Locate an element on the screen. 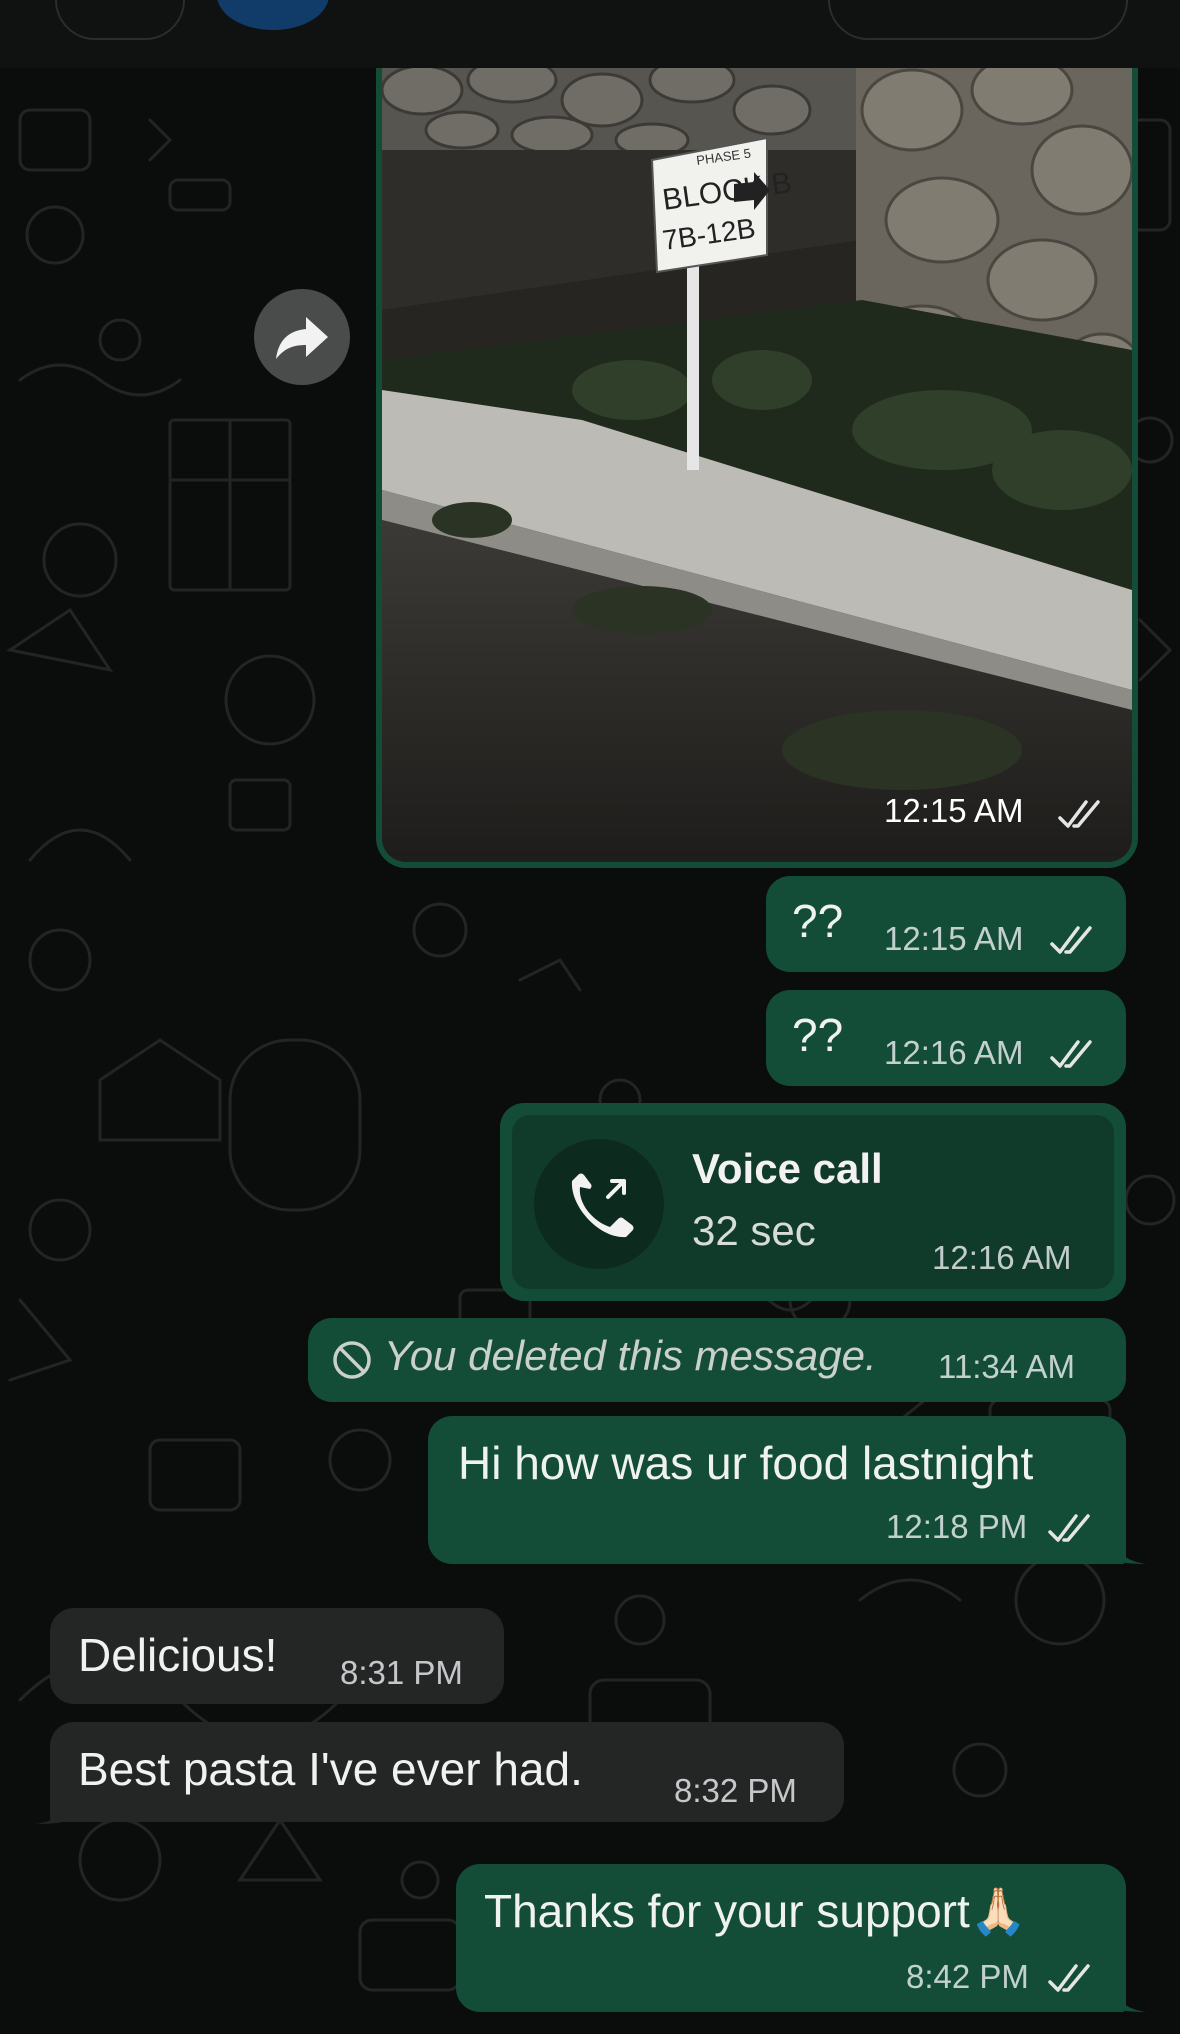 The image size is (1180, 2034). forward-arrow-icon is located at coordinates (302, 338).